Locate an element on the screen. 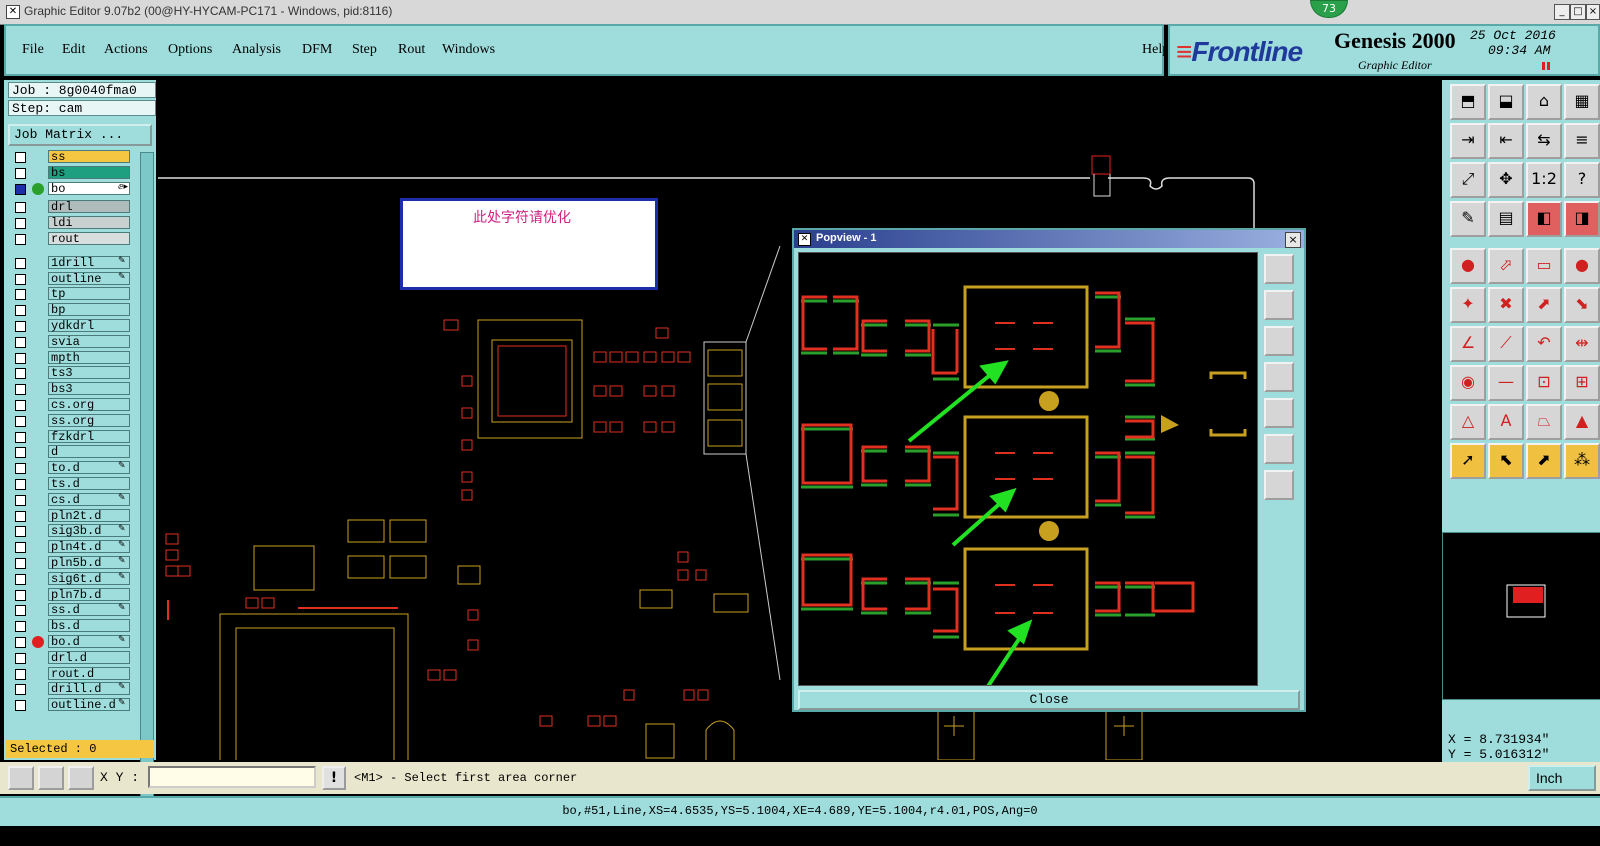  layer-row: ss.org is located at coordinates (70, 421).